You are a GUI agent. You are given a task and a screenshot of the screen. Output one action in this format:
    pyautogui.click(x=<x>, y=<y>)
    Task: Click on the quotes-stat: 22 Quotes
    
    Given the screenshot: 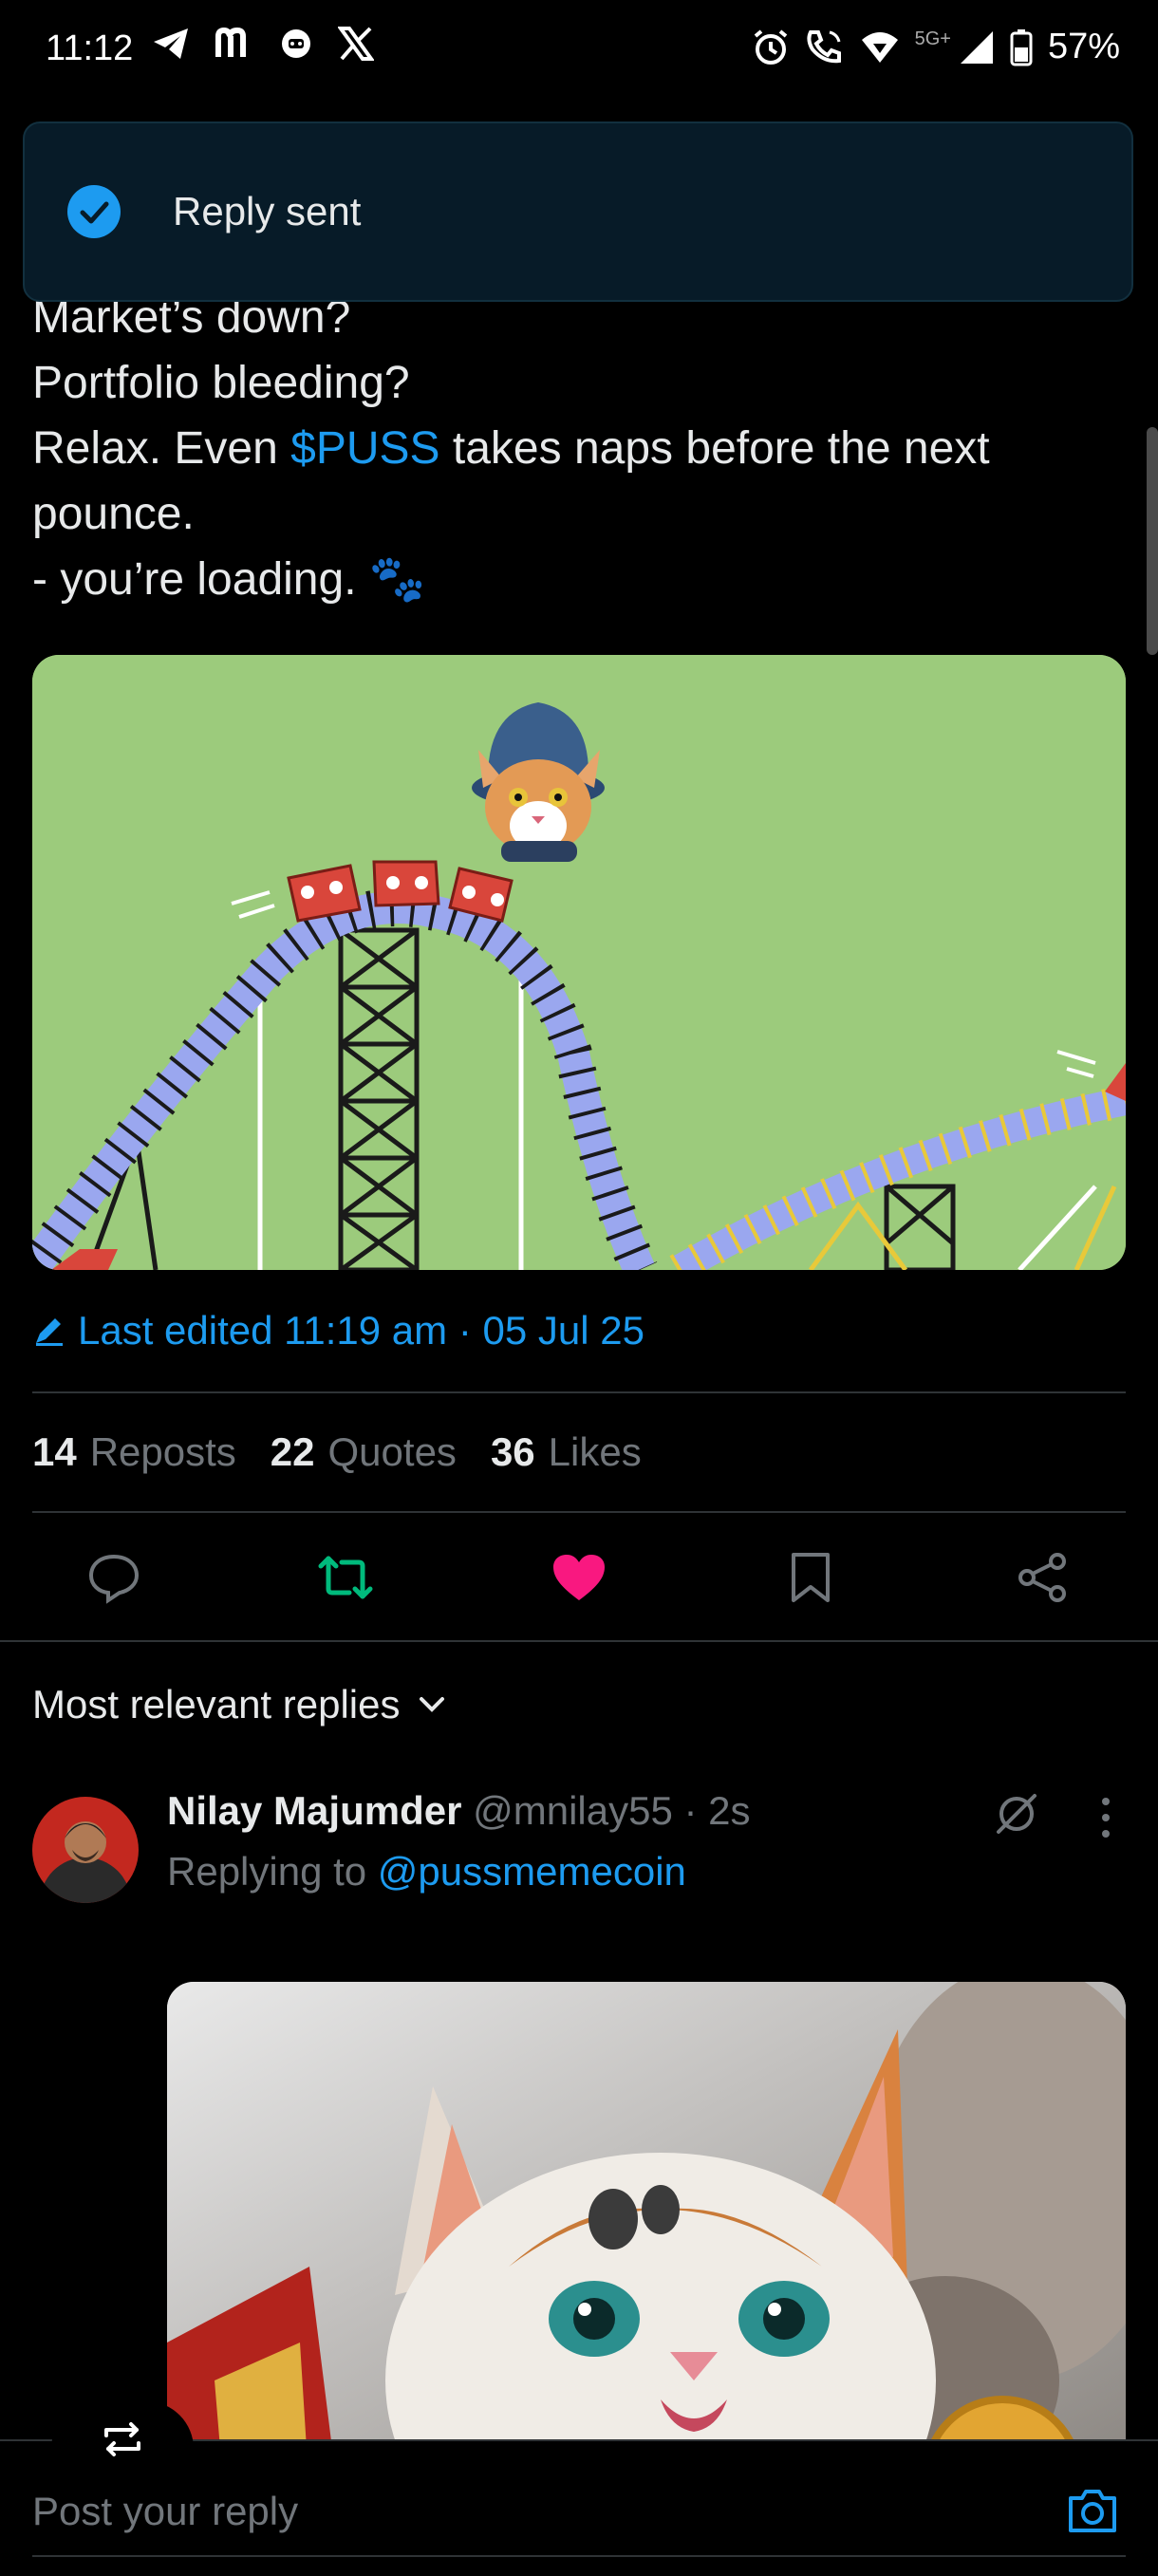 What is the action you would take?
    pyautogui.click(x=364, y=1452)
    